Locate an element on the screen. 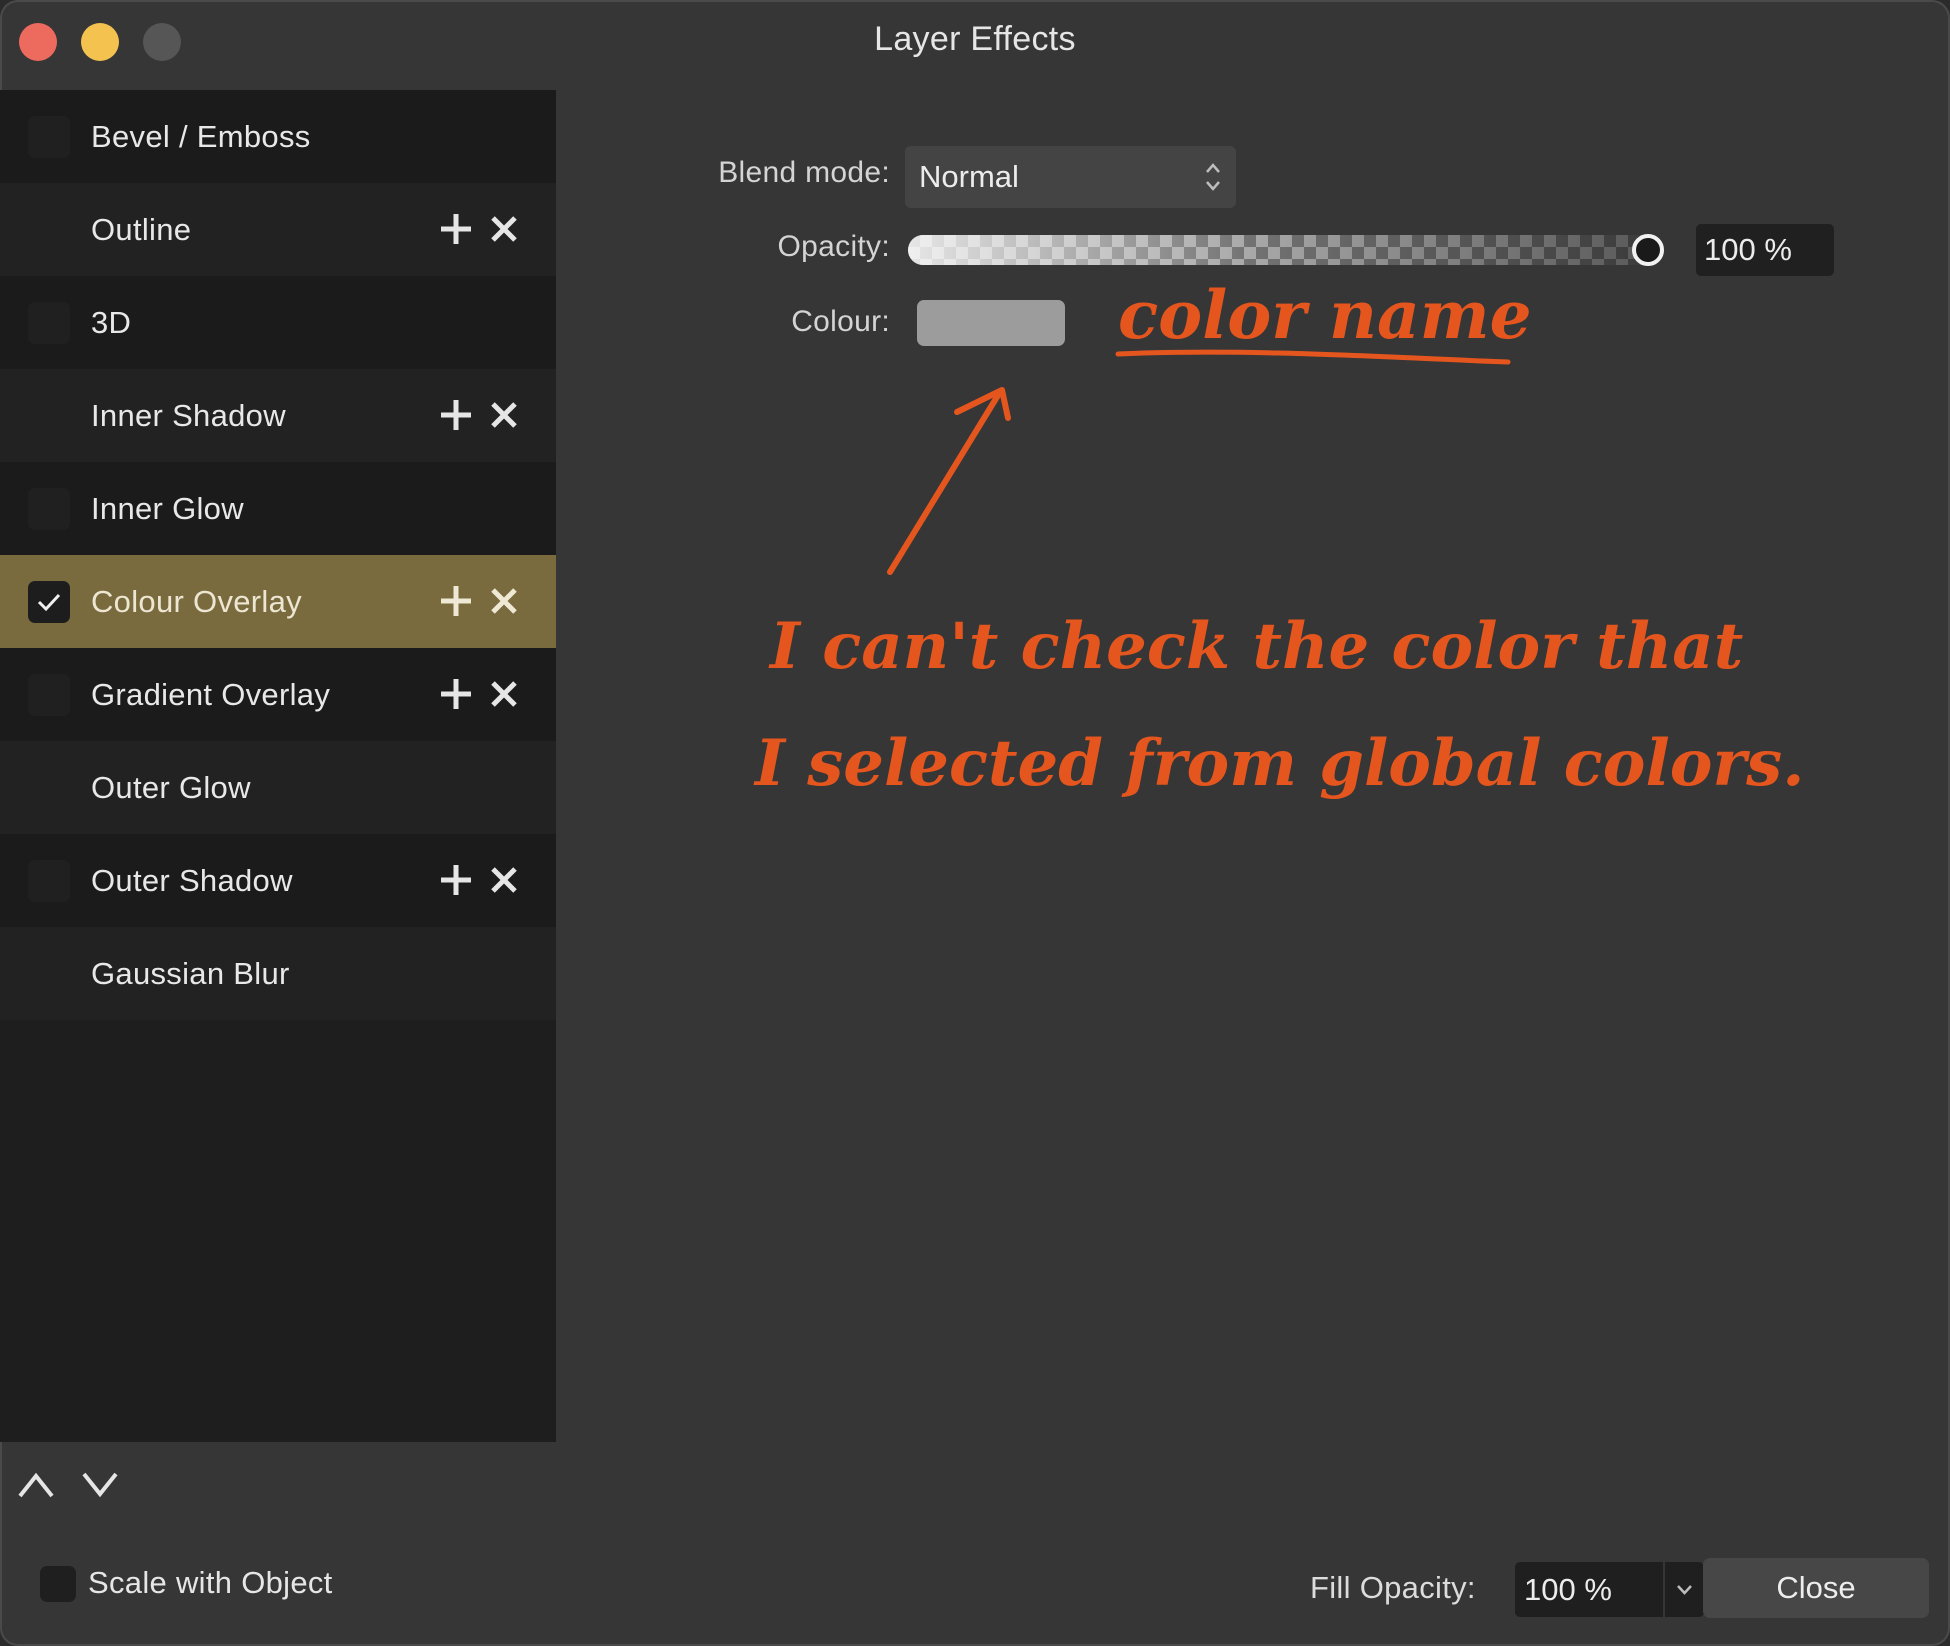  close-button: Close is located at coordinates (1816, 1588).